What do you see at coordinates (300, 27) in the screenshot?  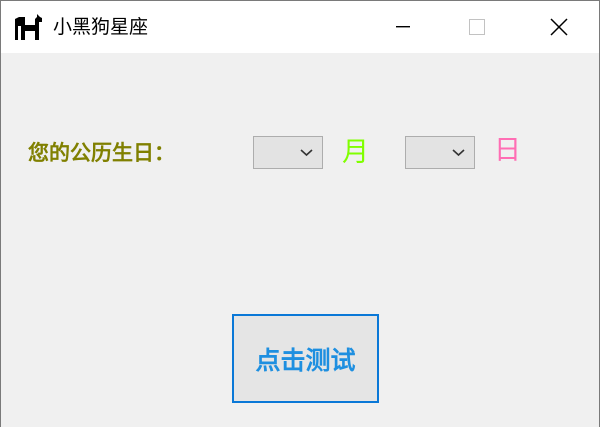 I see `title-bar: 小黑狗星座` at bounding box center [300, 27].